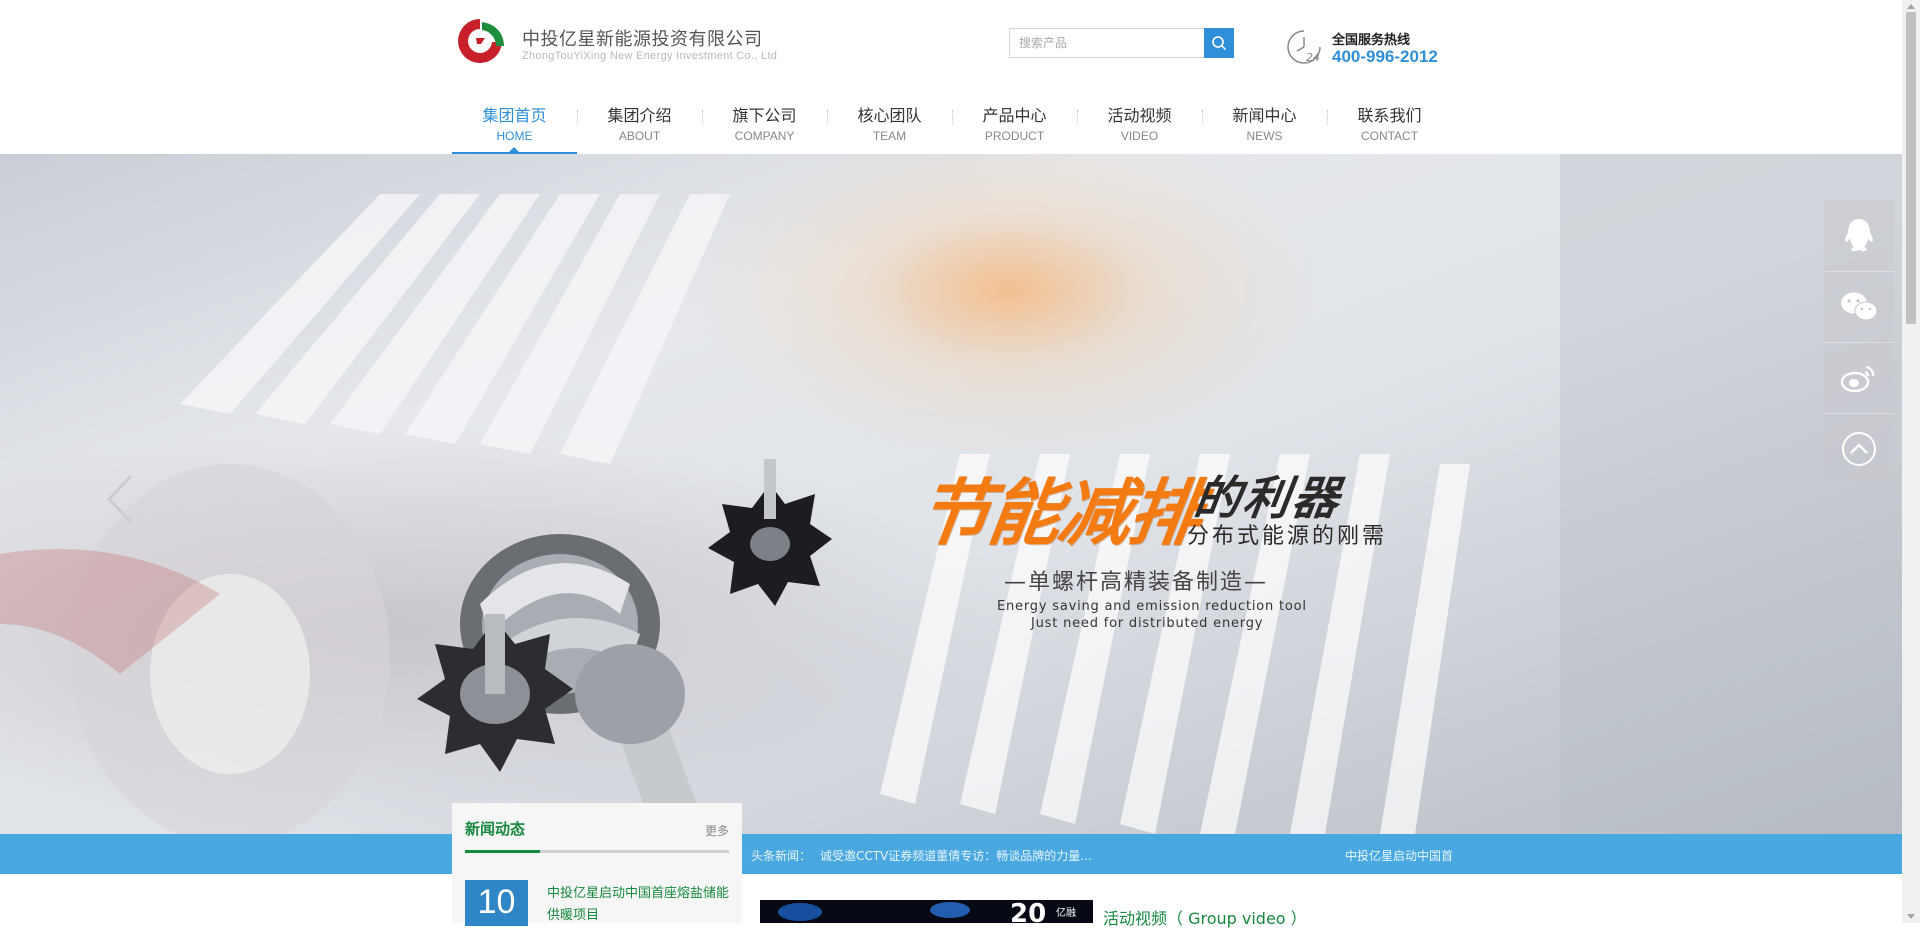 Image resolution: width=1920 pixels, height=929 pixels. I want to click on nav-item-about: 集团介绍 ABOUT, so click(639, 125).